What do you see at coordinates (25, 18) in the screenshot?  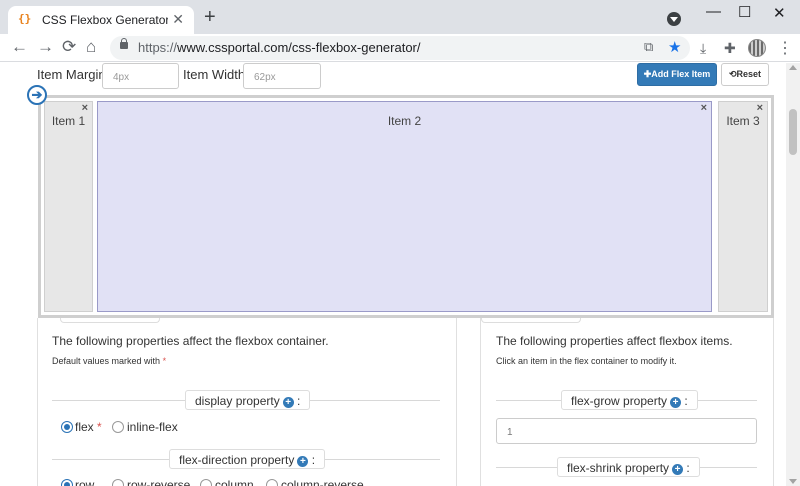 I see `favicon-icon: {}` at bounding box center [25, 18].